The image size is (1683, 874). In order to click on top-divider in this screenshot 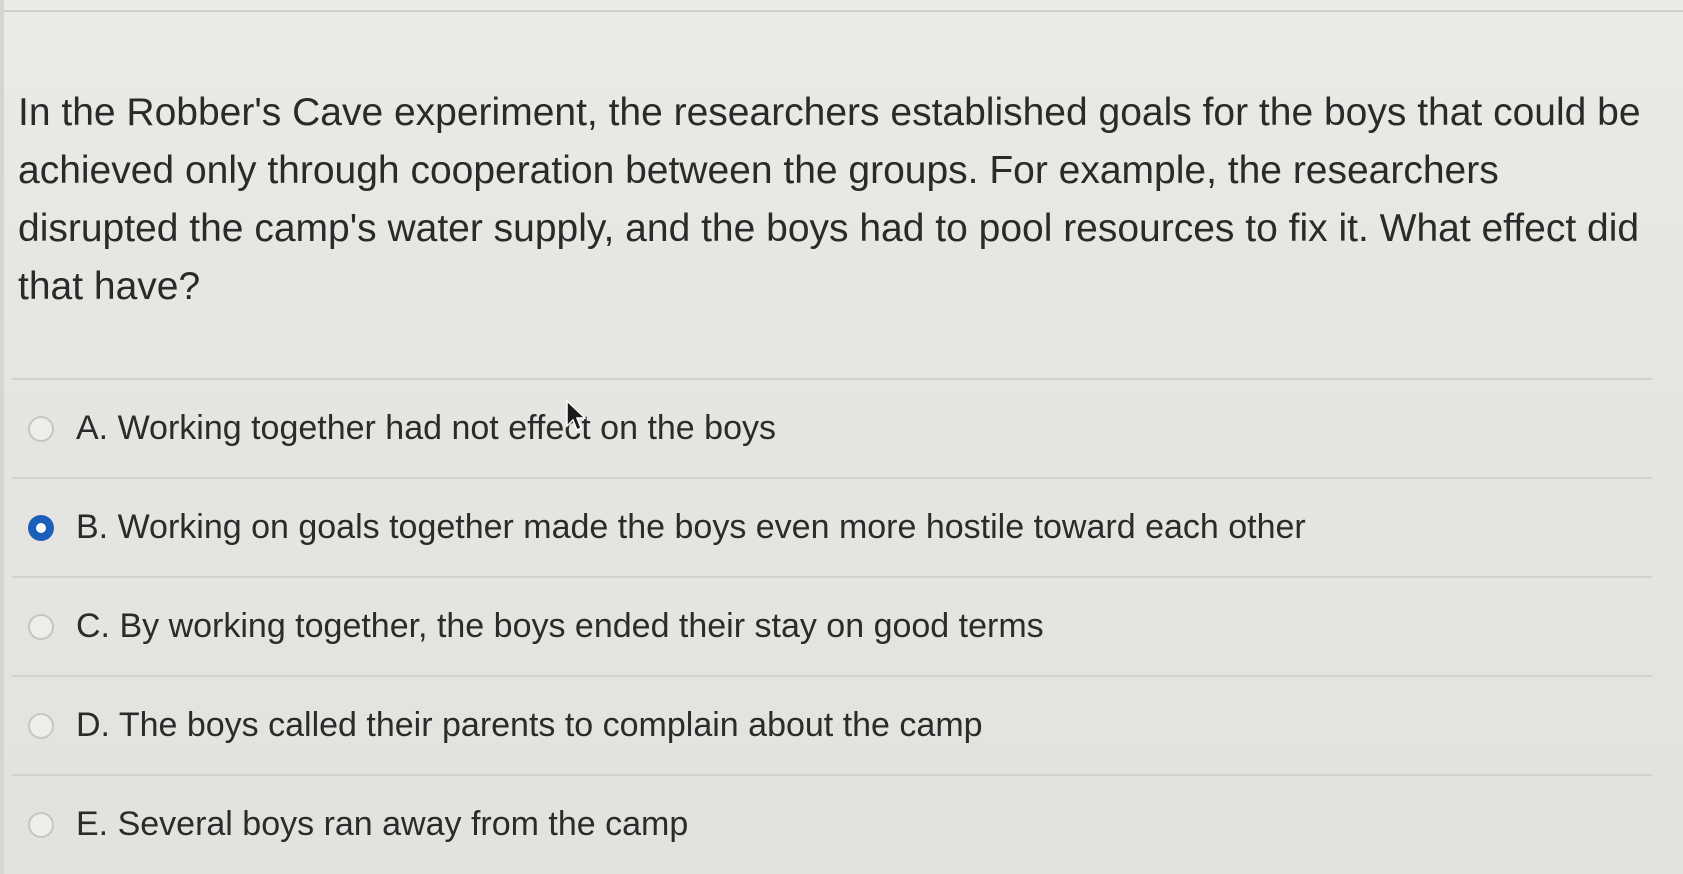, I will do `click(841, 11)`.